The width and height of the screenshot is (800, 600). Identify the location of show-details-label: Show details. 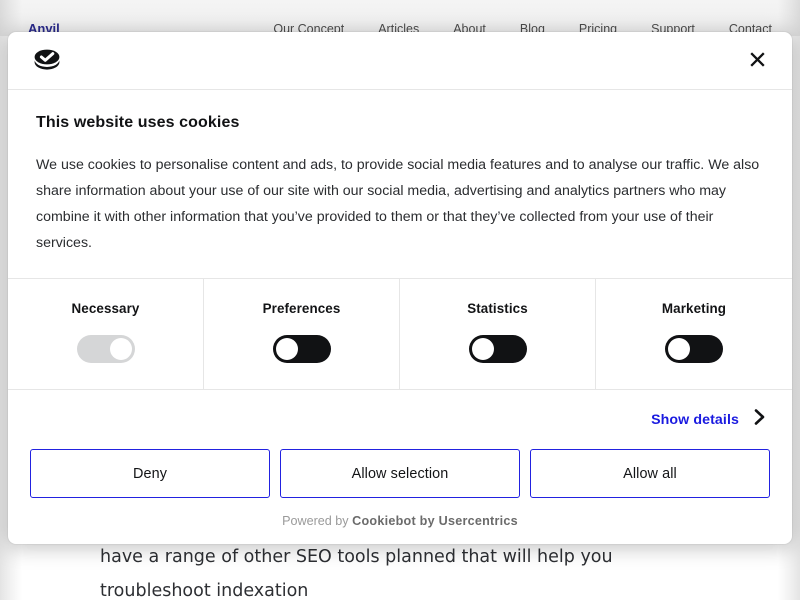
(695, 419).